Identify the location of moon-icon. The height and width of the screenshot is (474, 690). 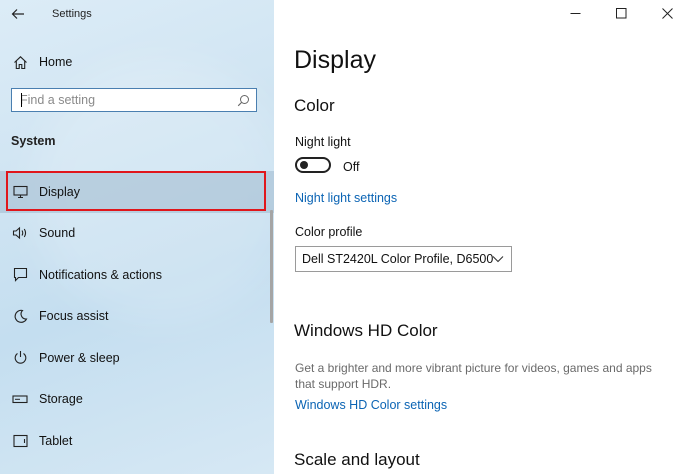
(20, 316).